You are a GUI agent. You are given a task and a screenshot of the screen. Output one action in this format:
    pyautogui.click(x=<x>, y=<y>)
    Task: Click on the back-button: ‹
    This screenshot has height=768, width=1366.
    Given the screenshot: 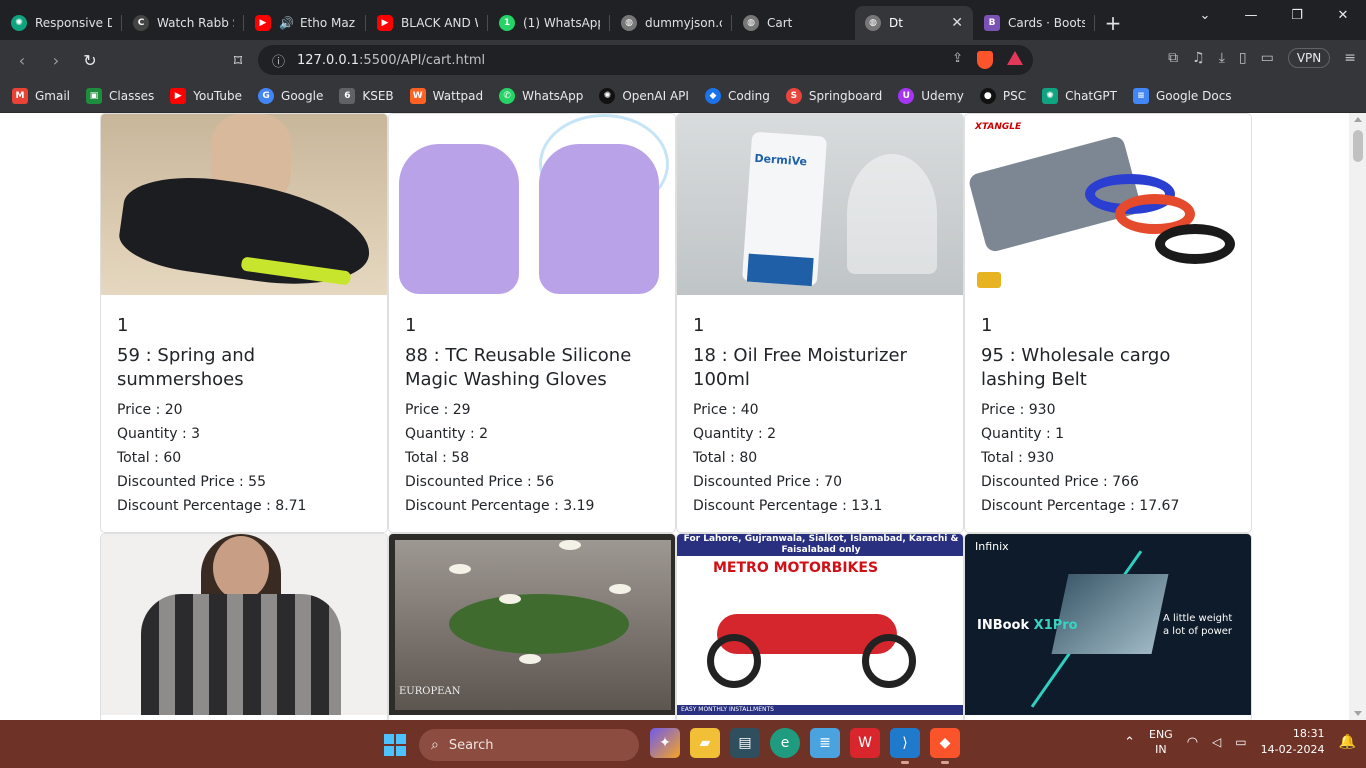 What is the action you would take?
    pyautogui.click(x=22, y=60)
    